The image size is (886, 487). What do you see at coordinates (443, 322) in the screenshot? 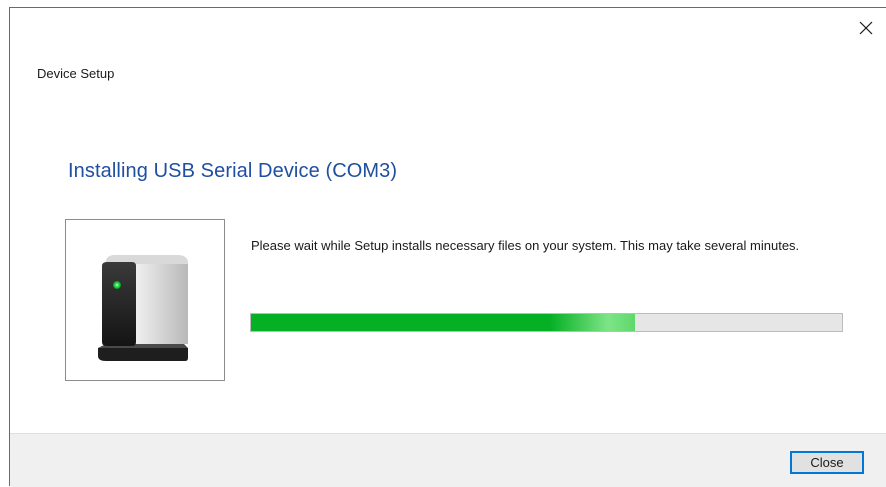
I see `progress-fill` at bounding box center [443, 322].